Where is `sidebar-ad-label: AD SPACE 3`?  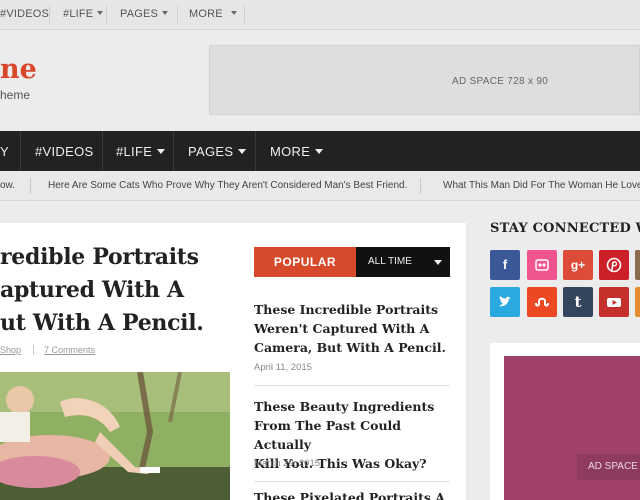 sidebar-ad-label: AD SPACE 3 is located at coordinates (608, 467).